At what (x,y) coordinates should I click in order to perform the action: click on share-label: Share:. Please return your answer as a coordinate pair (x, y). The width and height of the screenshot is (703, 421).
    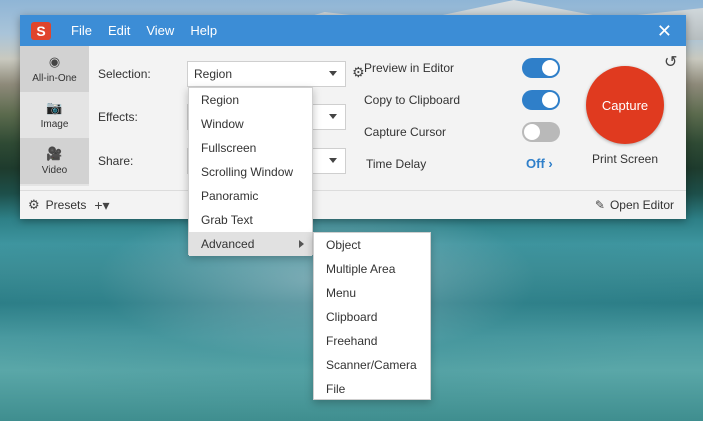
    Looking at the image, I should click on (116, 161).